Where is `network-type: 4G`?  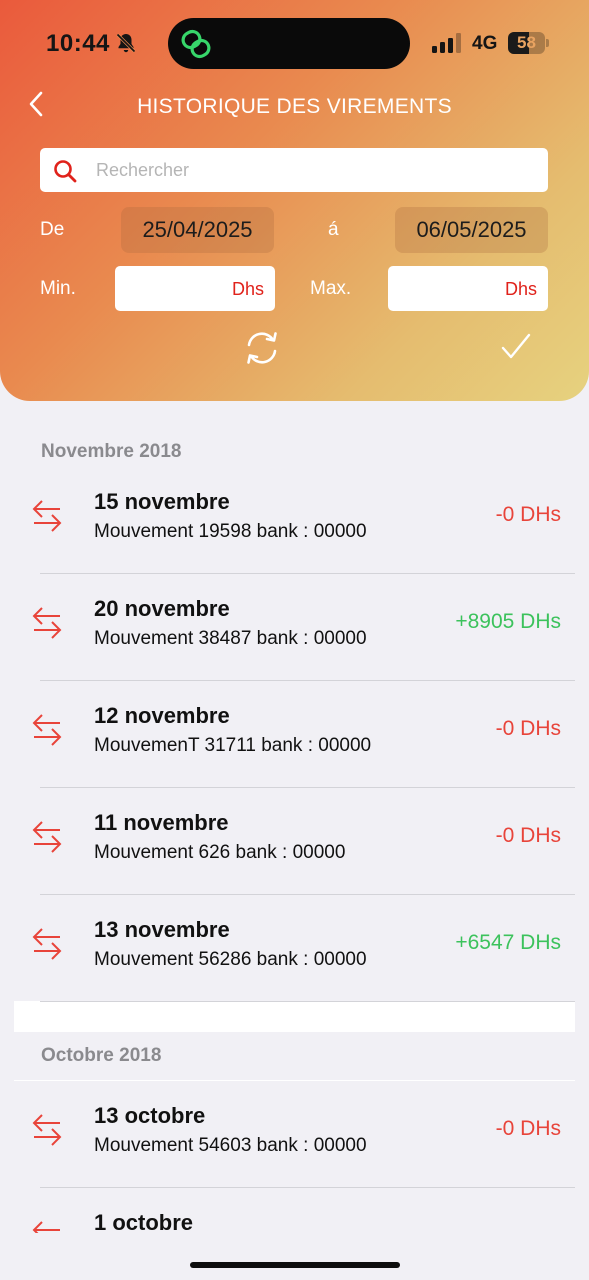
network-type: 4G is located at coordinates (485, 43).